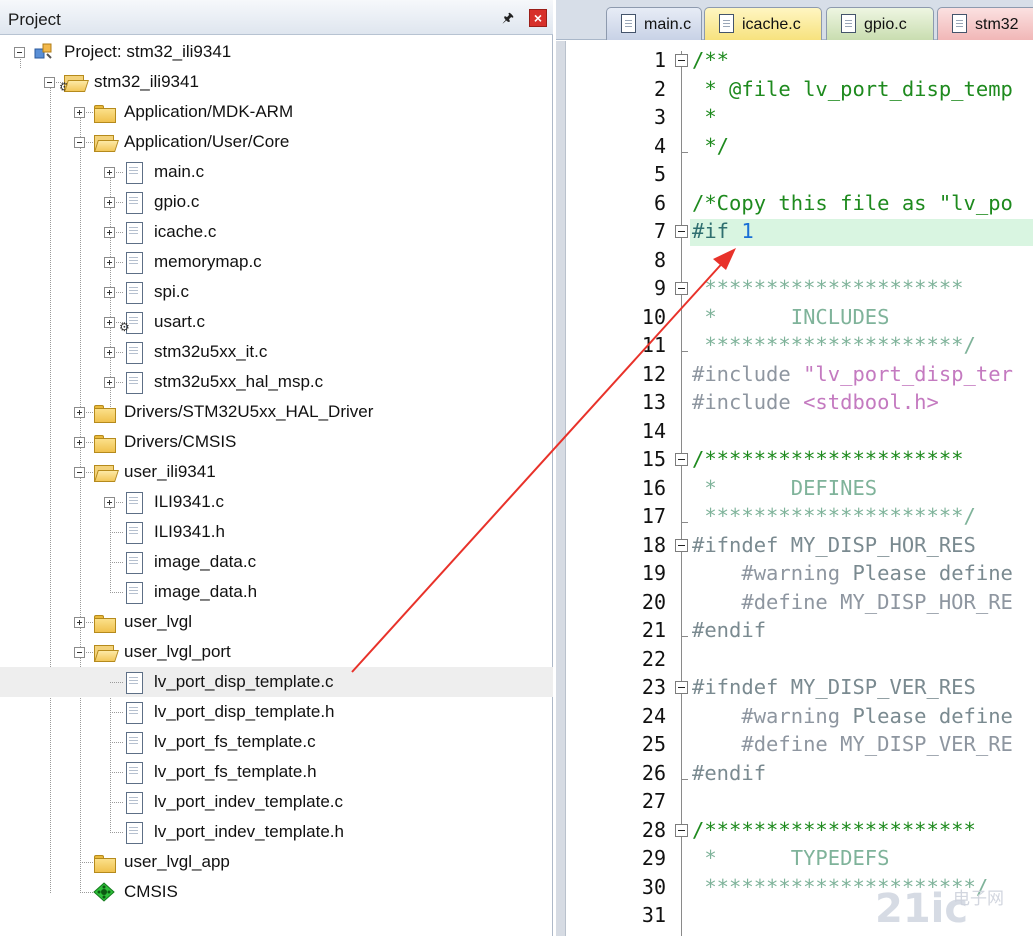  I want to click on tree-item: icache.c, so click(276, 232).